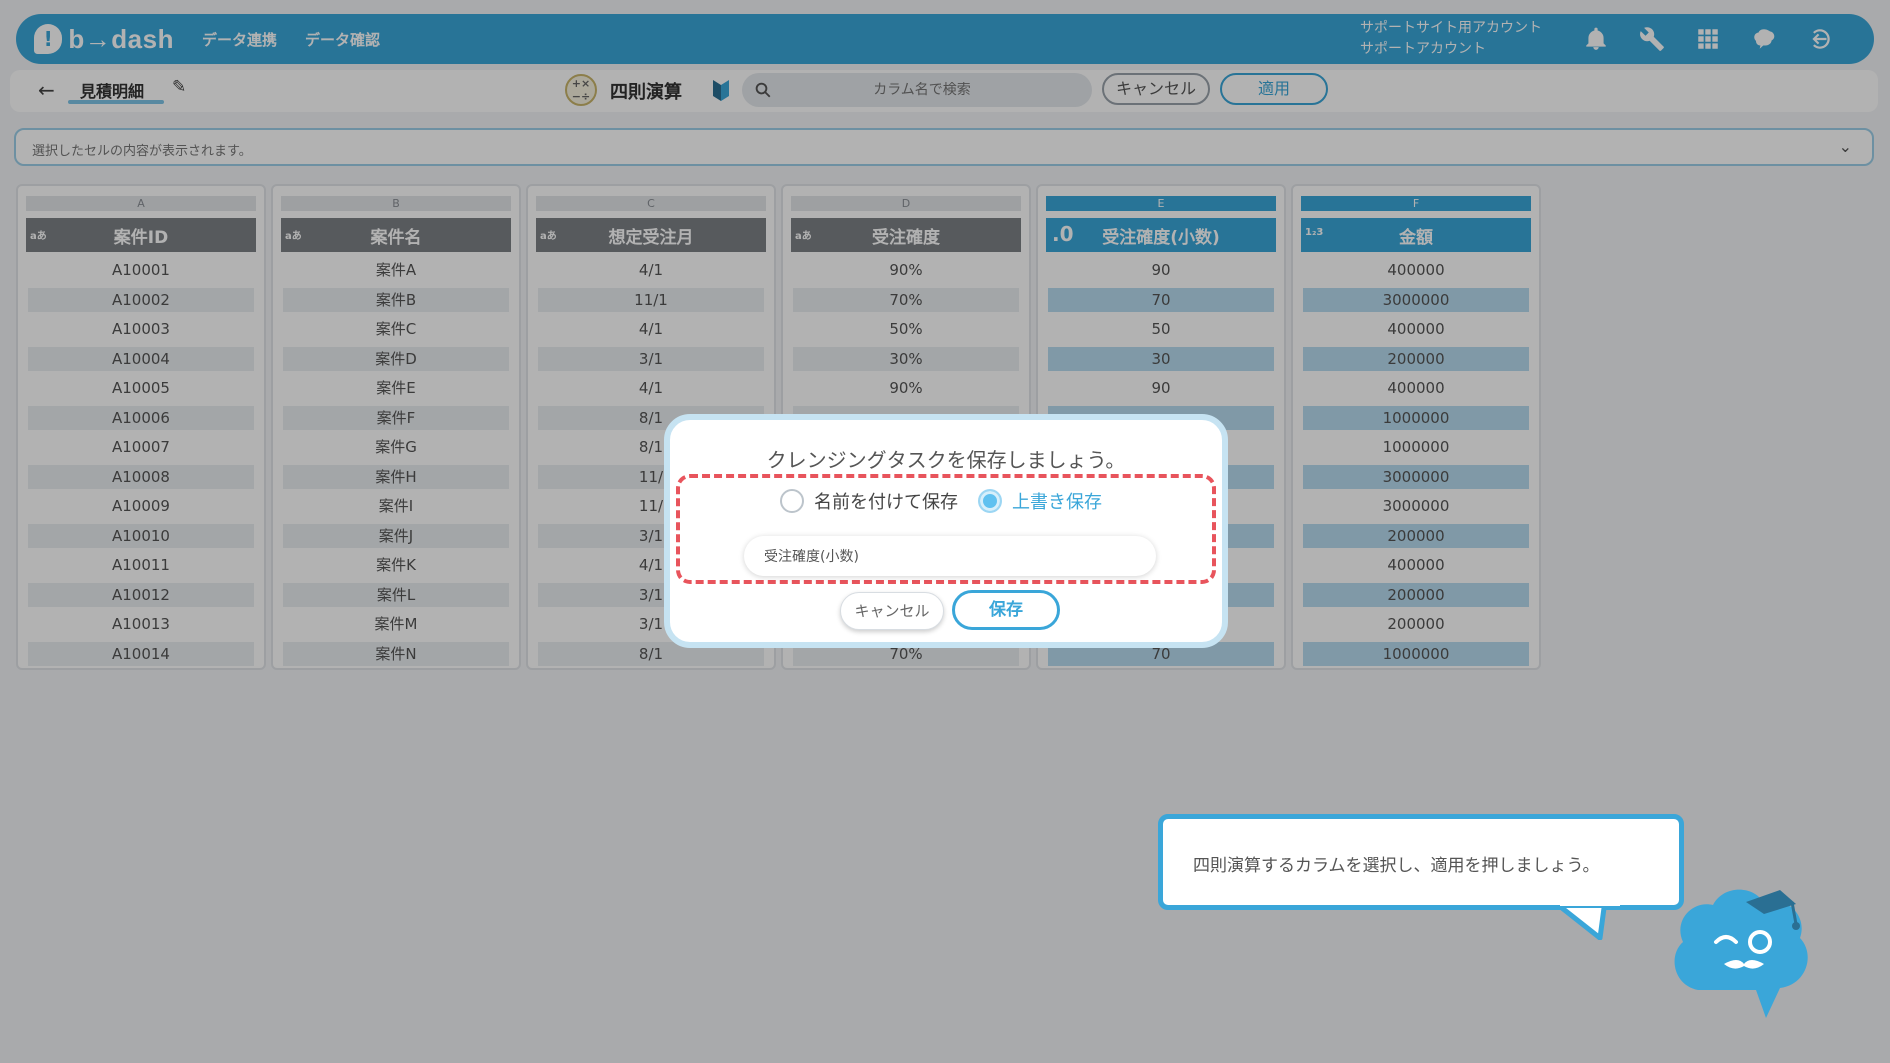 This screenshot has width=1890, height=1063. I want to click on radio-overwrite, so click(990, 501).